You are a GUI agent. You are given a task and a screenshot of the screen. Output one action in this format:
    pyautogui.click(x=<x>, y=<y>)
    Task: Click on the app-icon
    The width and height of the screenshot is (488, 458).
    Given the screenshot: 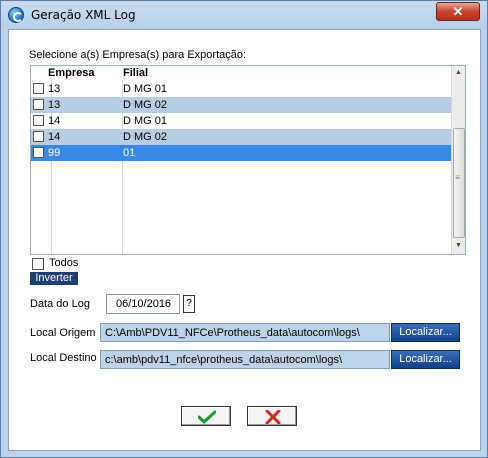 What is the action you would take?
    pyautogui.click(x=16, y=15)
    